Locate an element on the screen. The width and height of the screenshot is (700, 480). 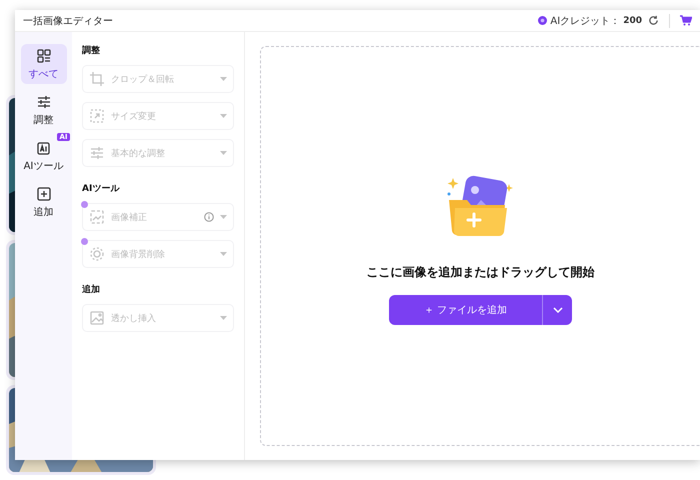
add-file-button: ＋ ファイルを追加 is located at coordinates (465, 309).